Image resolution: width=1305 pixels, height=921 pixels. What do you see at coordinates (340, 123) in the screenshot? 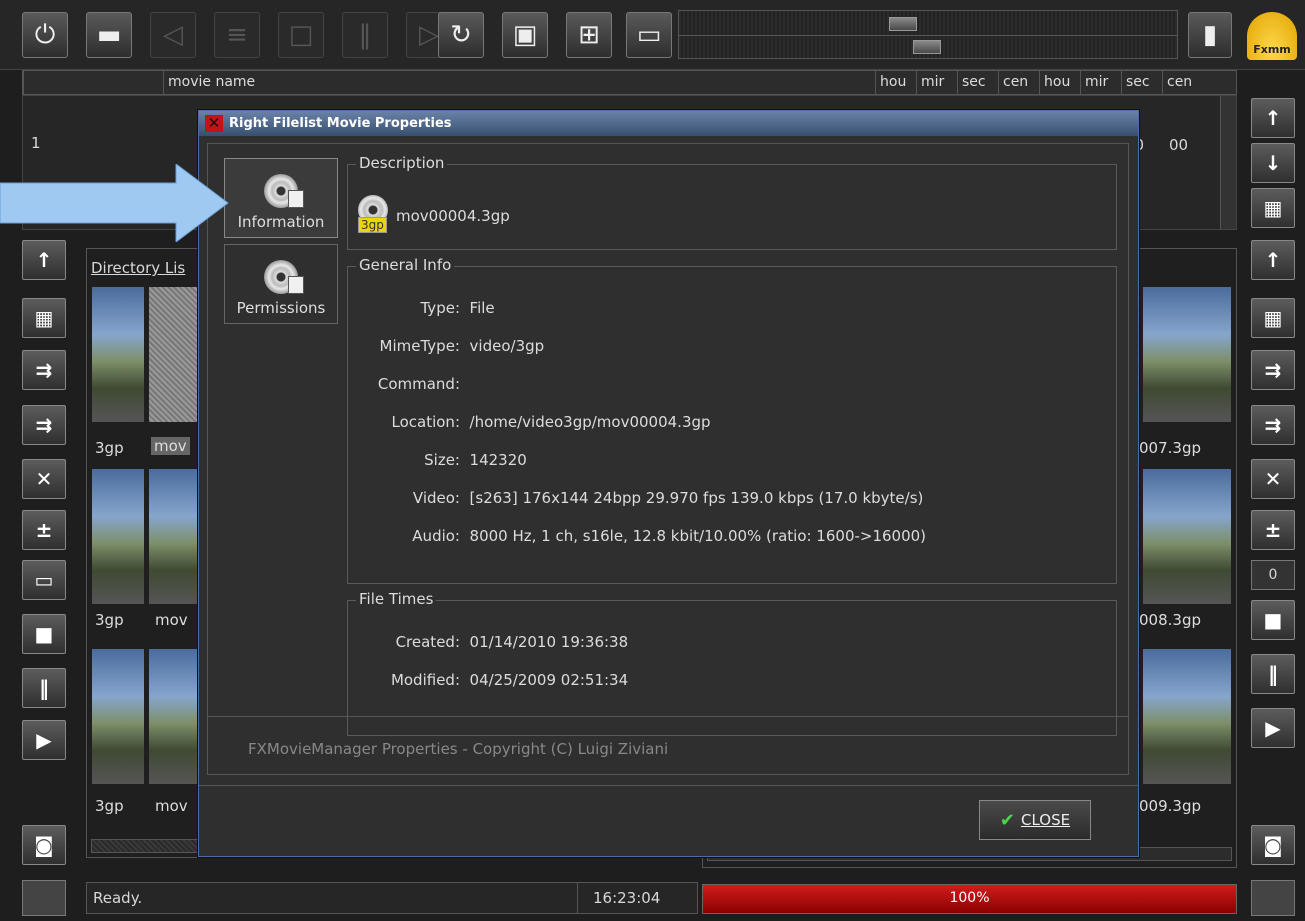
I see `dialog-title-text: Right Filelist Movie Properties` at bounding box center [340, 123].